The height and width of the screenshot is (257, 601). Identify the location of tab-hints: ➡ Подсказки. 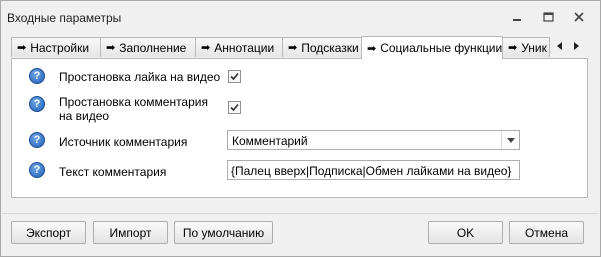
(322, 47).